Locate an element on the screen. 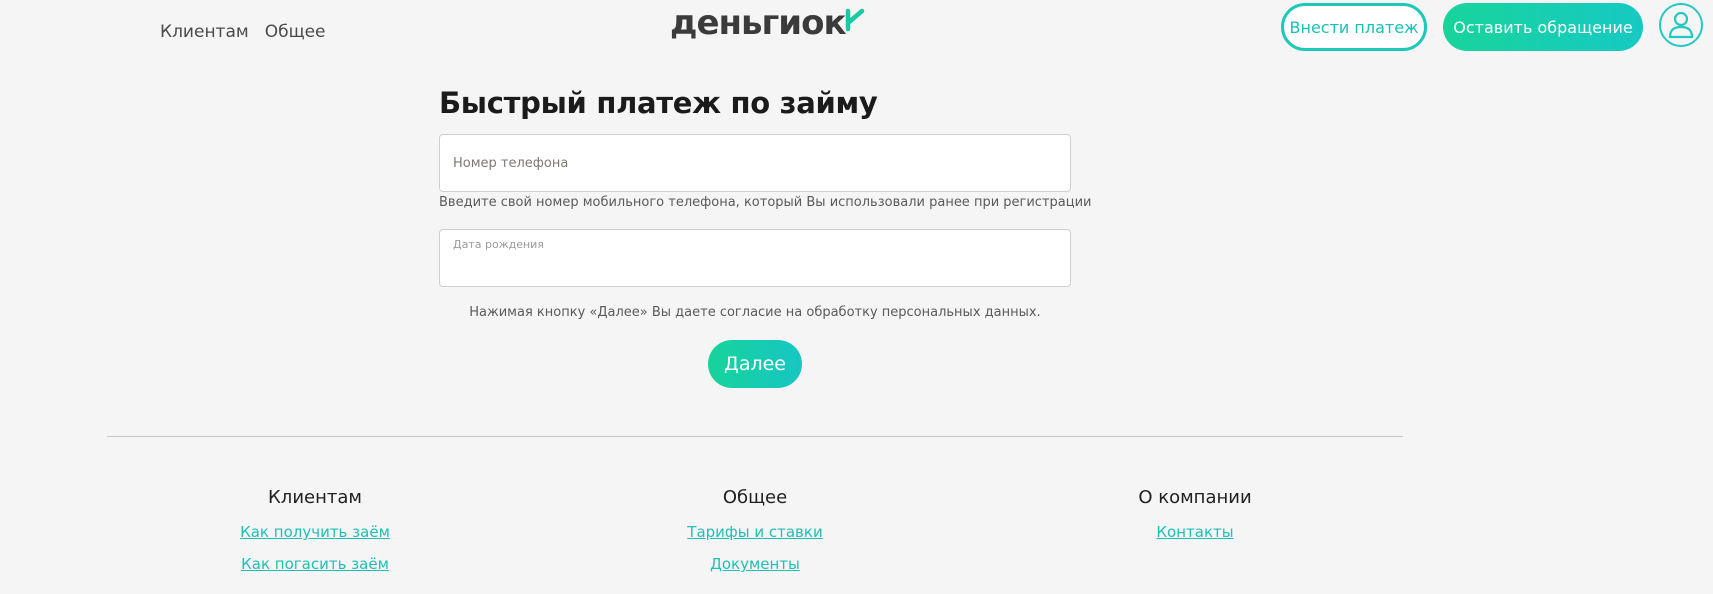 The width and height of the screenshot is (1713, 594). footer-column-title: О компании is located at coordinates (1195, 497).